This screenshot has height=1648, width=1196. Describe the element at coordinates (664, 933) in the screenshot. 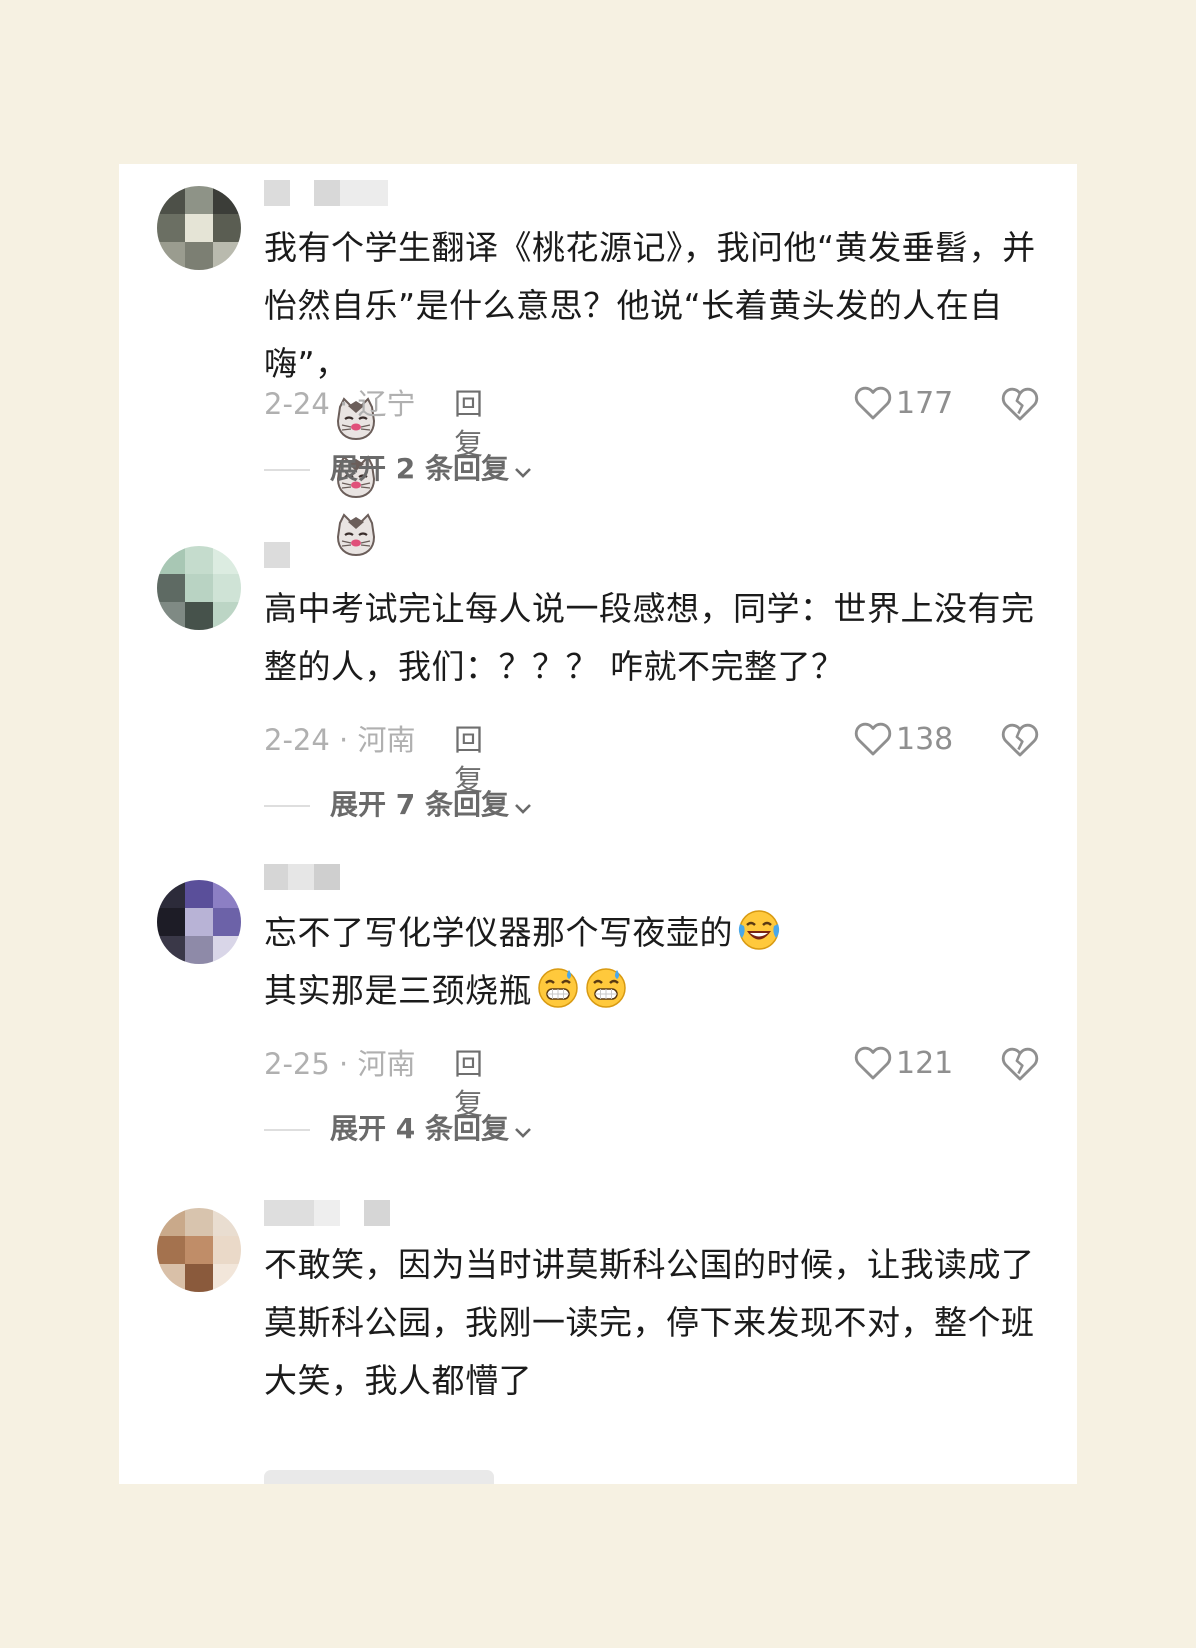

I see `comment-text: 忘不了写化学仪器那个写夜壶的` at that location.